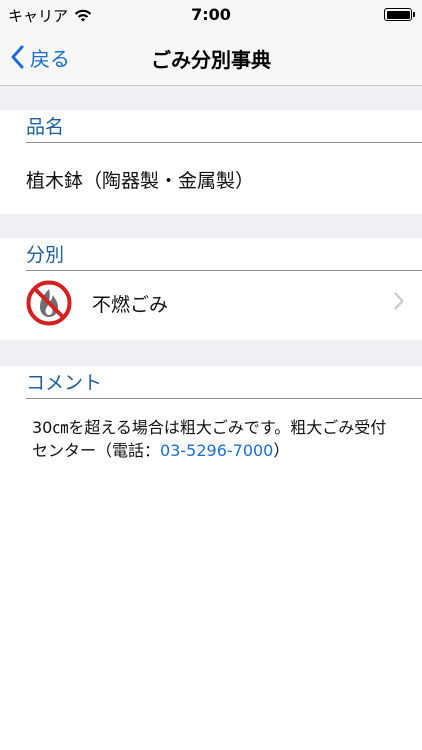 This screenshot has height=750, width=422. I want to click on section-header-comment: コメント, so click(224, 383).